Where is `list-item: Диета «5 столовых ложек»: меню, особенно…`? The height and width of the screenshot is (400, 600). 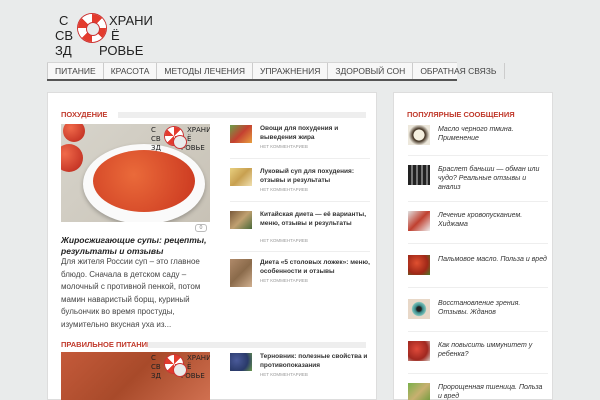
list-item: Диета «5 столовых ложек»: меню, особенно… is located at coordinates (300, 274).